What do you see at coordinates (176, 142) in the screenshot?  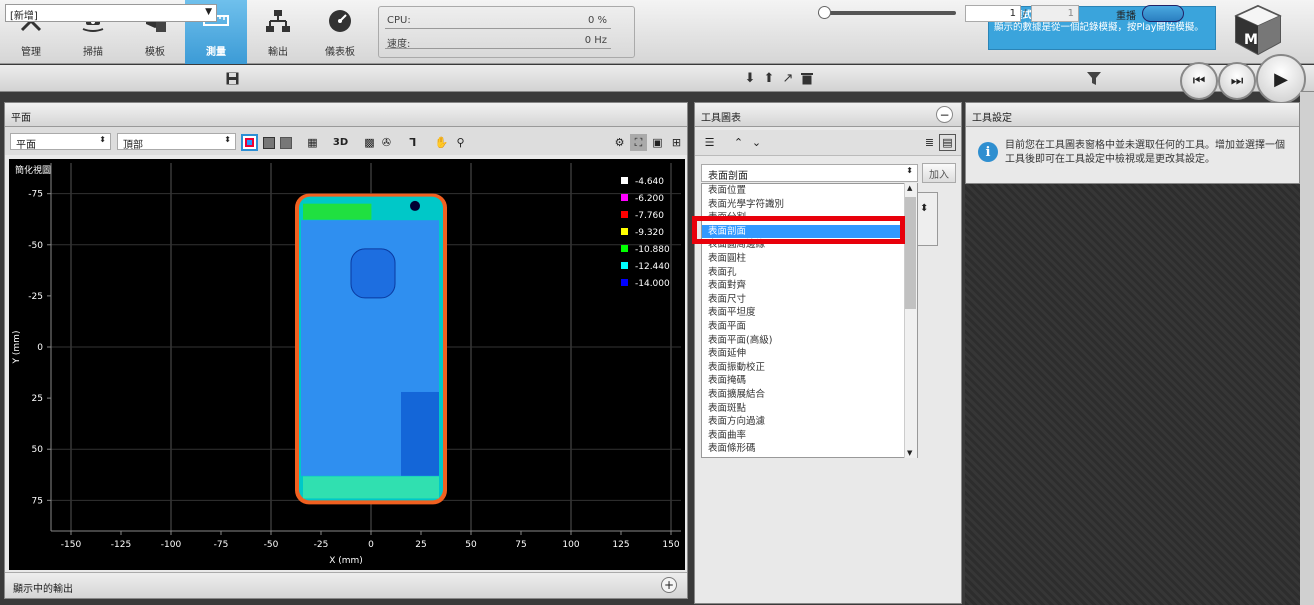 I see `view-position-select: 頂部 ⬍` at bounding box center [176, 142].